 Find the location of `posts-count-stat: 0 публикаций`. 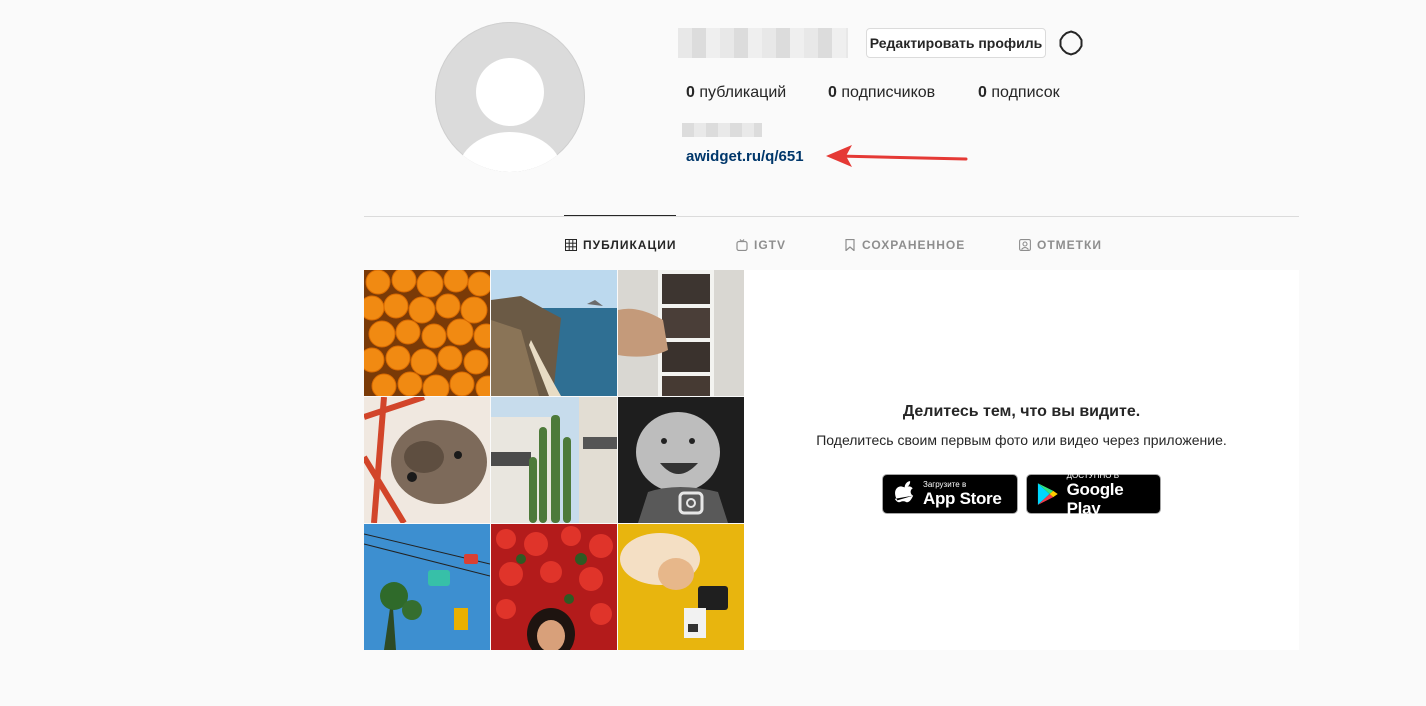

posts-count-stat: 0 публикаций is located at coordinates (736, 93).